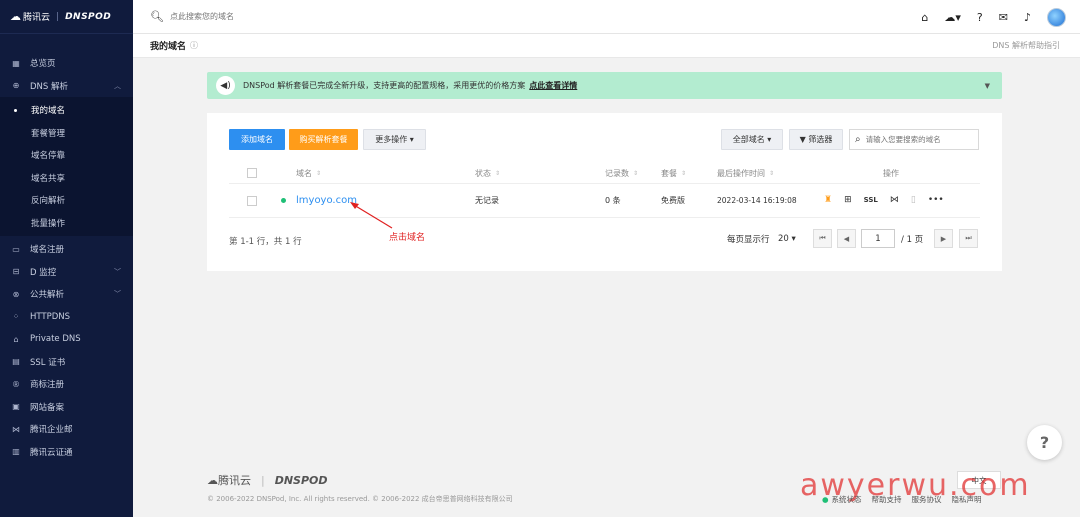 This screenshot has height=517, width=1080. I want to click on help-fab-button: ?, so click(1044, 442).